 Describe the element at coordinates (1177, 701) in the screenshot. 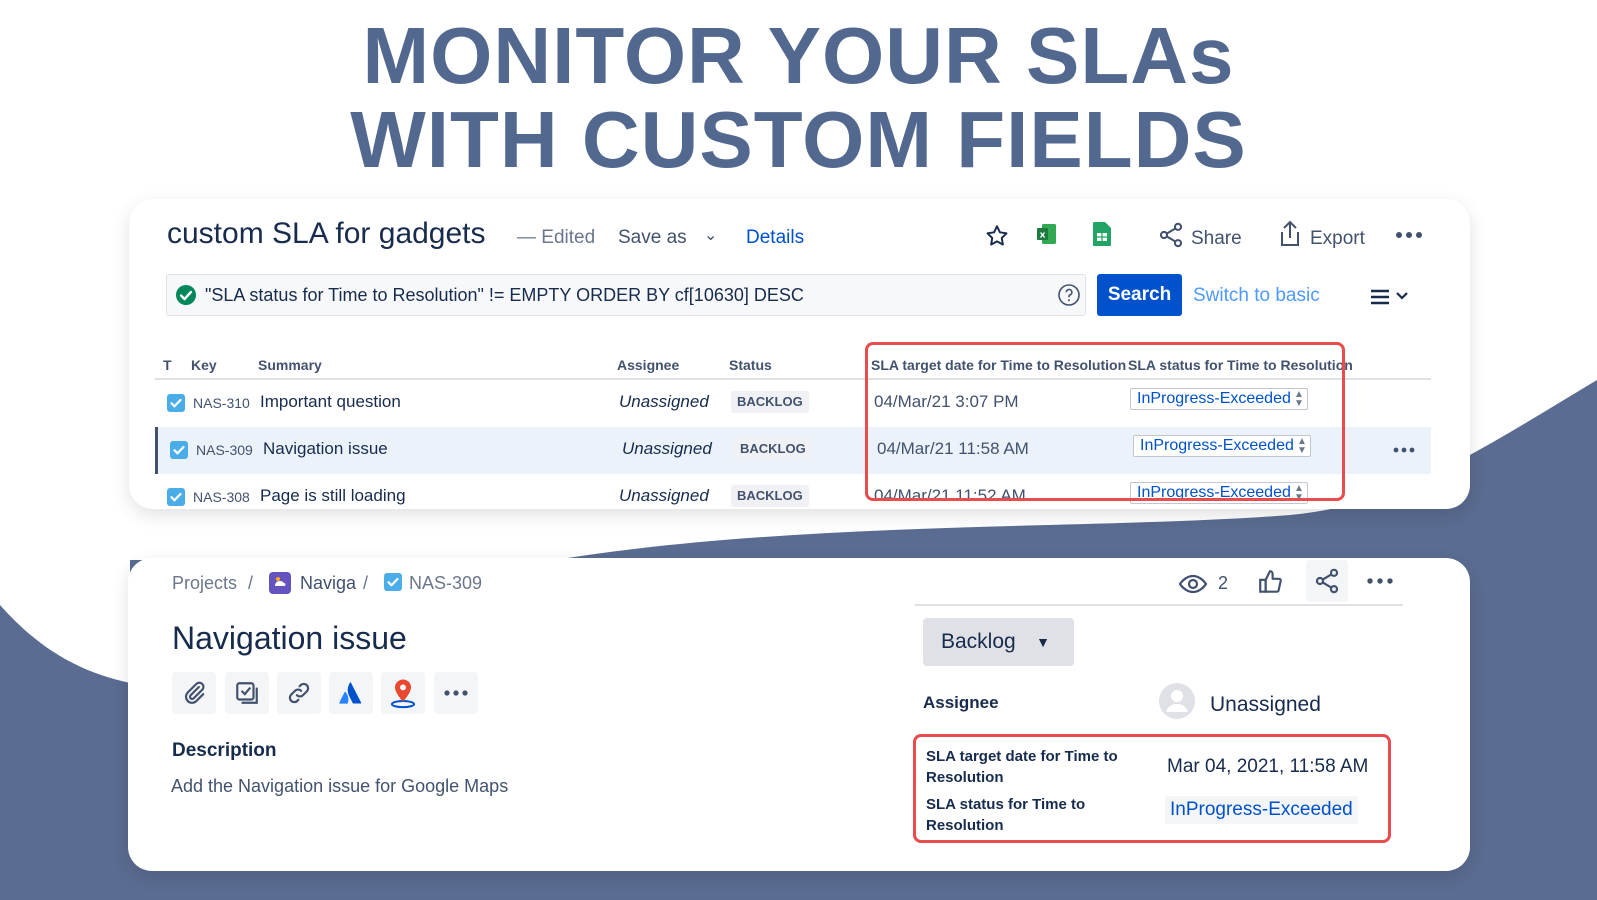

I see `avatar` at that location.